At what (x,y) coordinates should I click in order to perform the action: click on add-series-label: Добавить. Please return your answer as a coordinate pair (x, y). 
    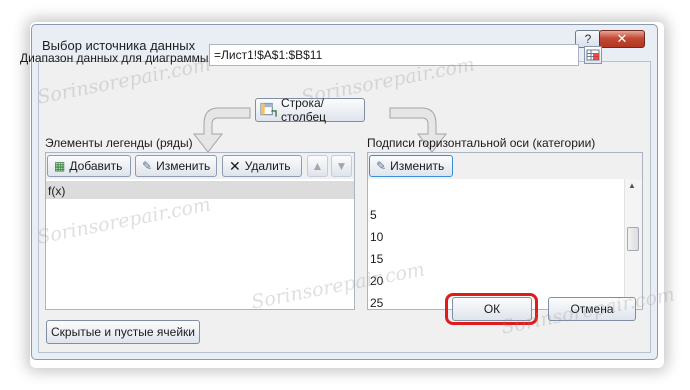
    Looking at the image, I should click on (96, 166).